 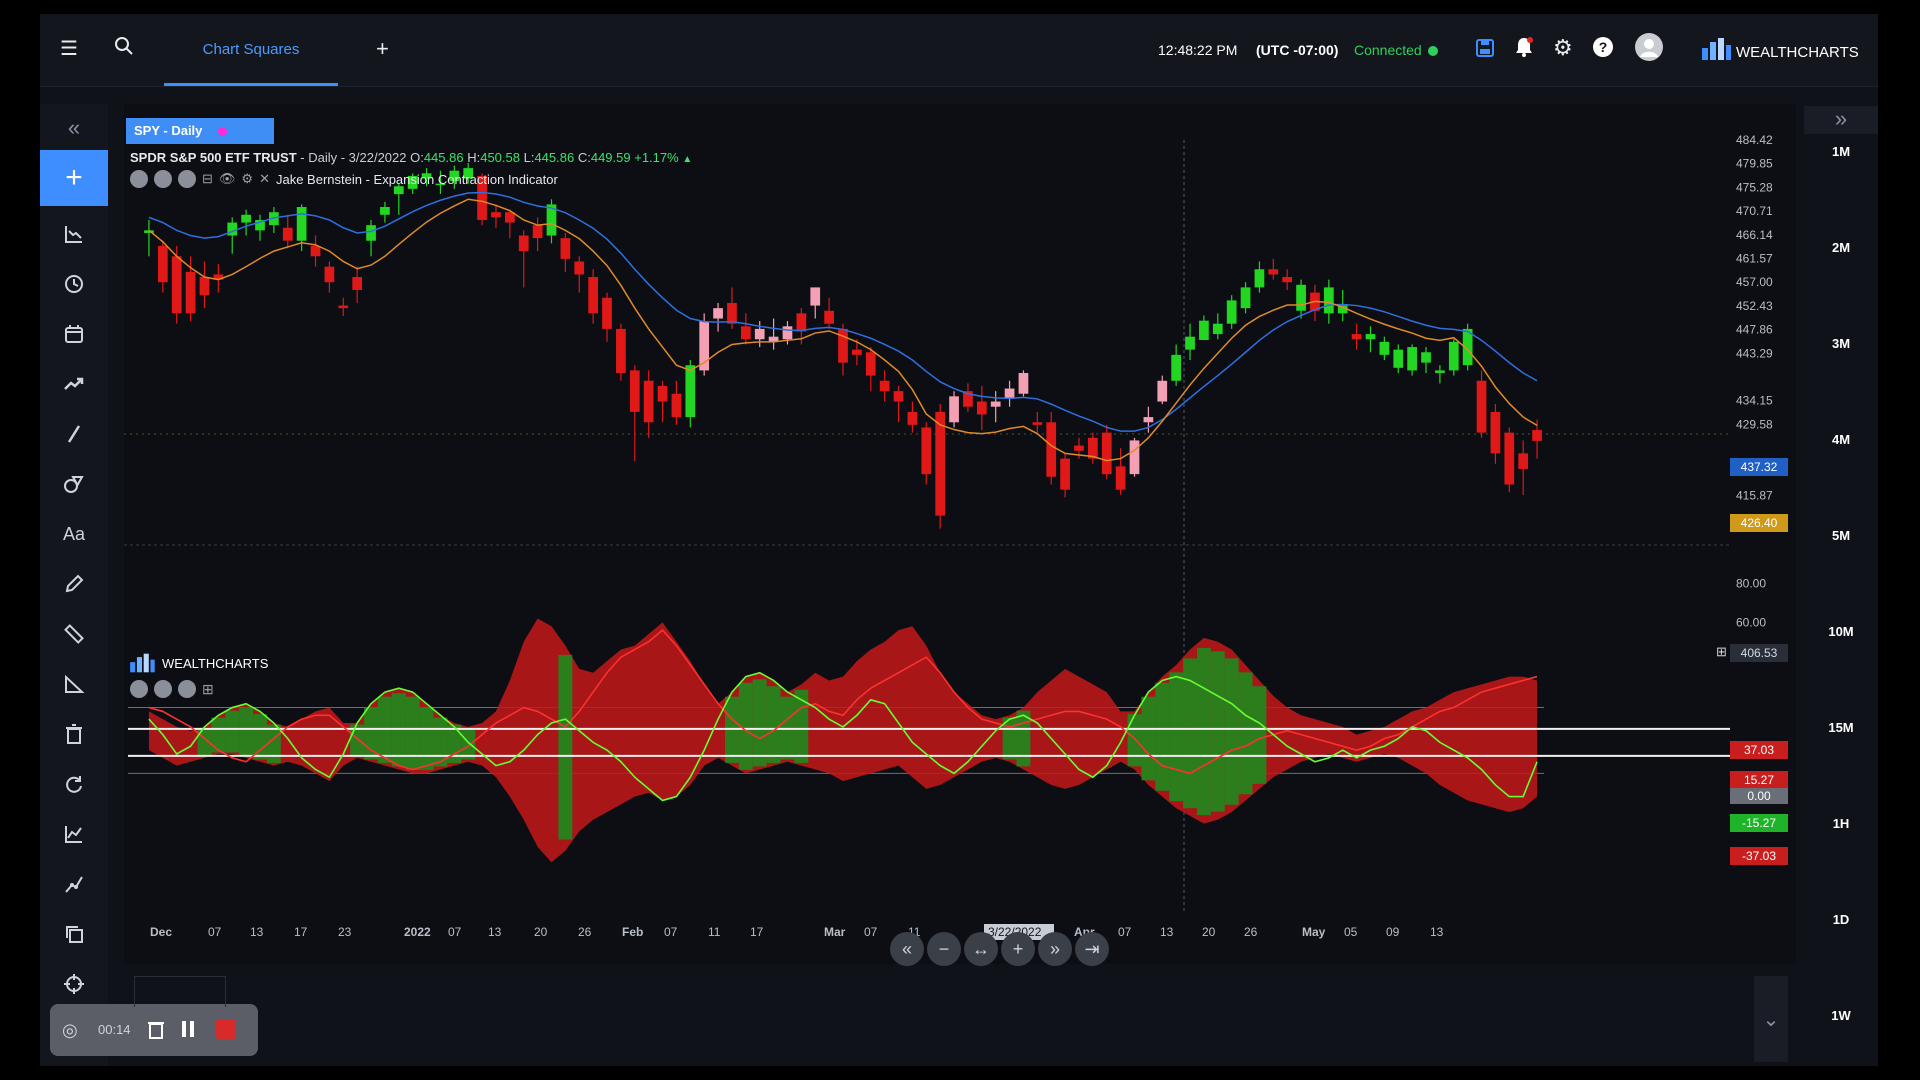 What do you see at coordinates (74, 234) in the screenshot?
I see `chart-type-icon` at bounding box center [74, 234].